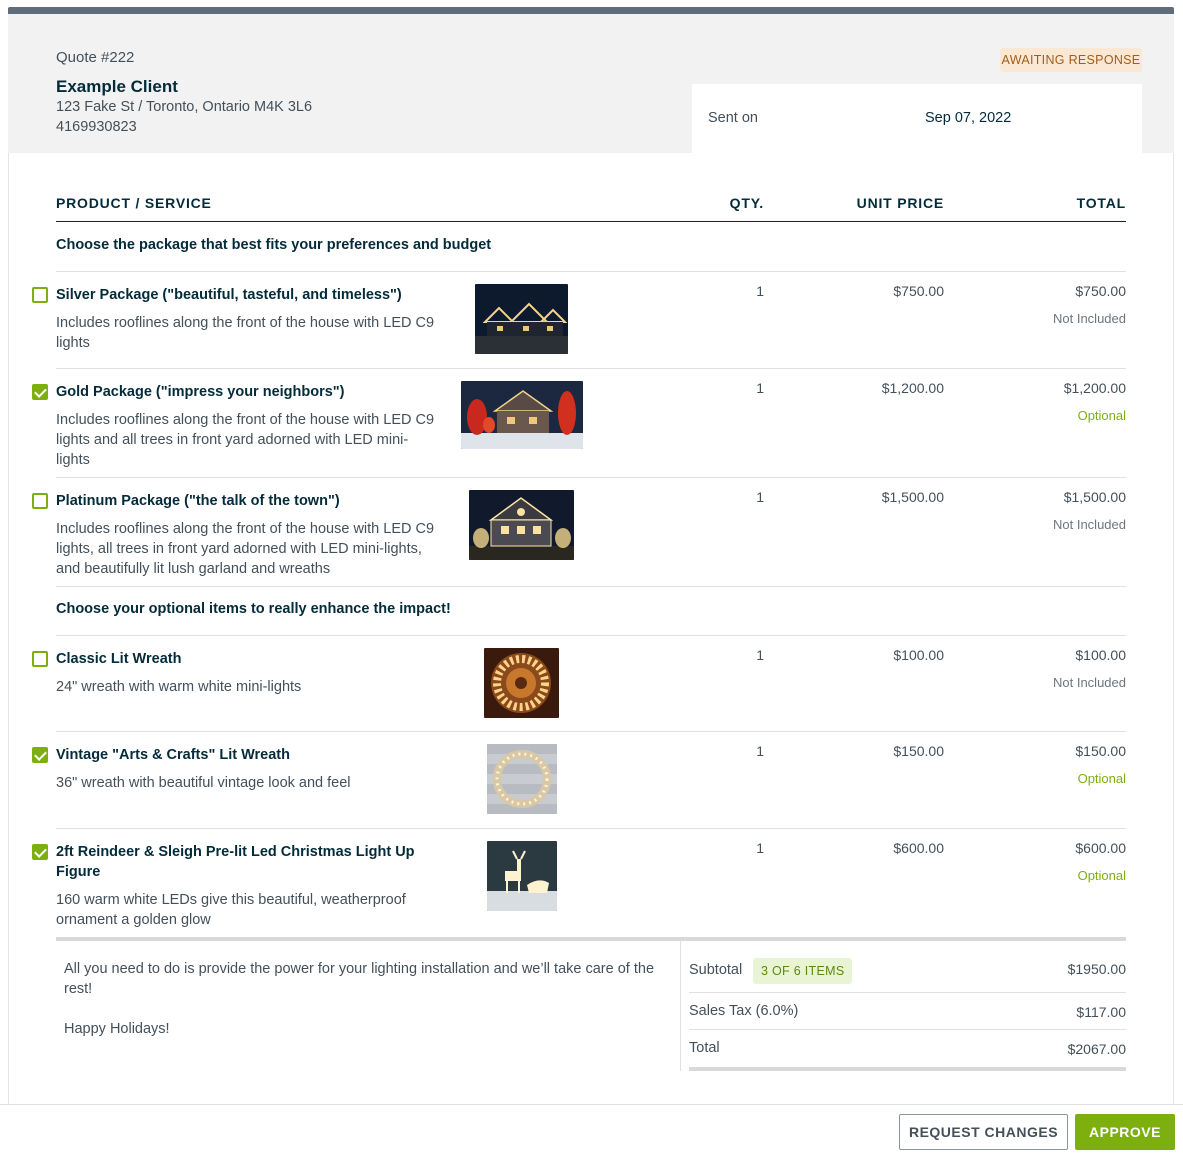  What do you see at coordinates (117, 1029) in the screenshot?
I see `notes-paragraph: Happy Holidays!` at bounding box center [117, 1029].